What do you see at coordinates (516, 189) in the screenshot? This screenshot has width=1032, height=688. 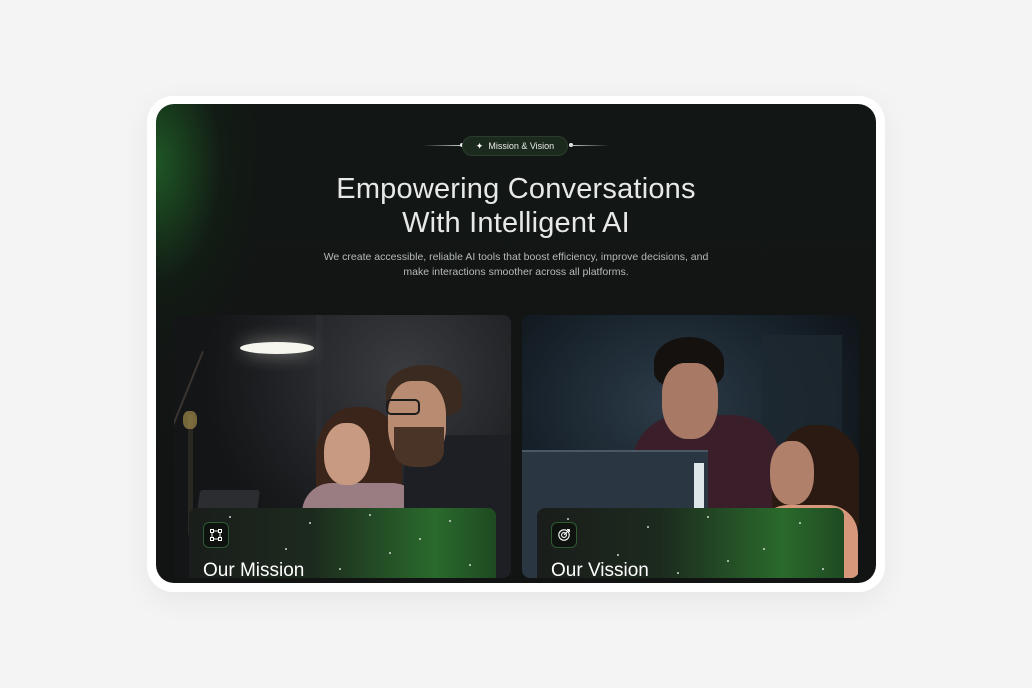 I see `page-title-line-1: Empowering Conversations` at bounding box center [516, 189].